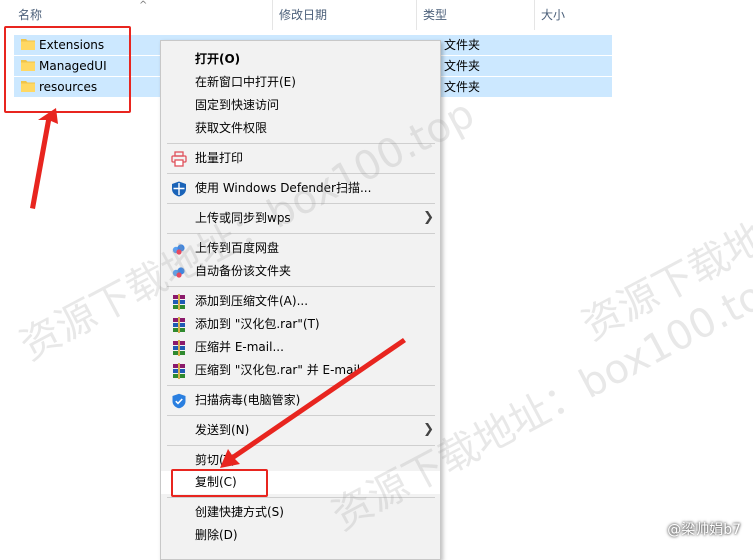 Image resolution: width=753 pixels, height=560 pixels. Describe the element at coordinates (222, 430) in the screenshot. I see `menu-item-label: 发送到(N)` at that location.